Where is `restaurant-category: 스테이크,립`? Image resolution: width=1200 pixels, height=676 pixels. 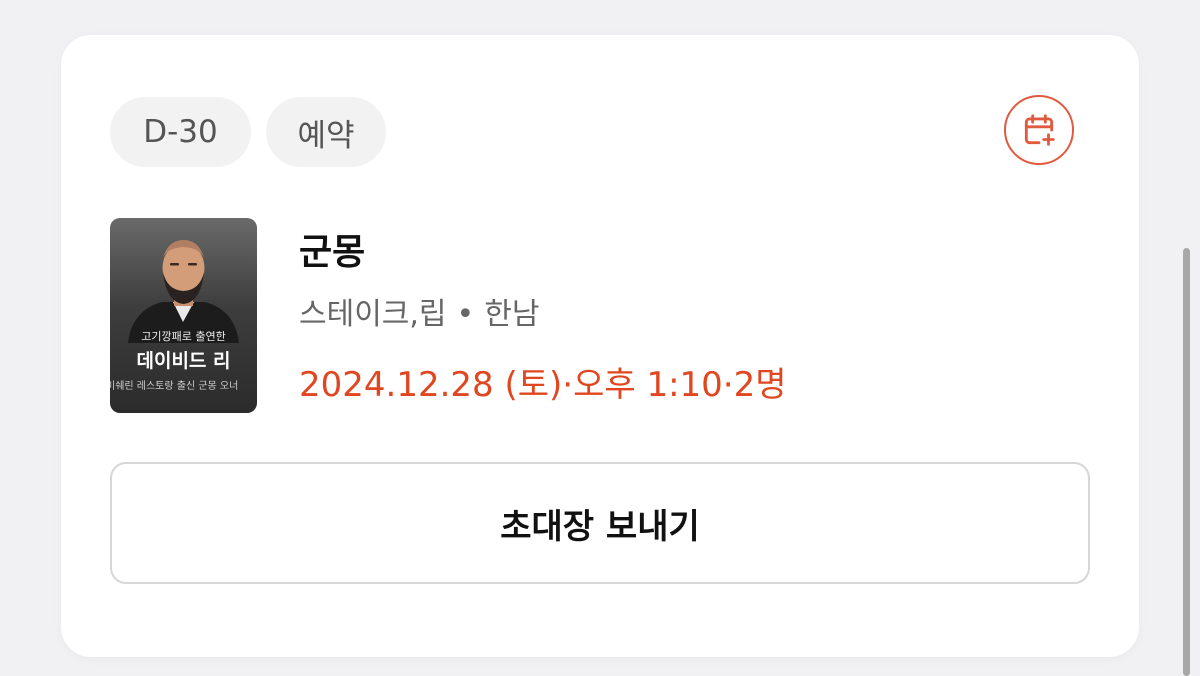
restaurant-category: 스테이크,립 is located at coordinates (373, 314).